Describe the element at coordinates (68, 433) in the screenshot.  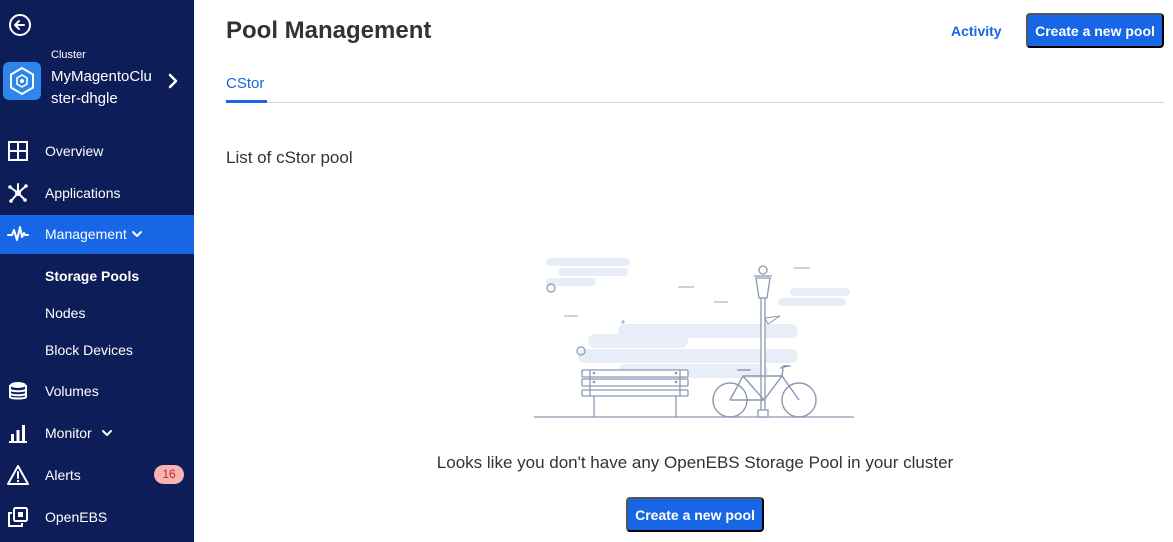
I see `sidebar-item-label: Monitor` at that location.